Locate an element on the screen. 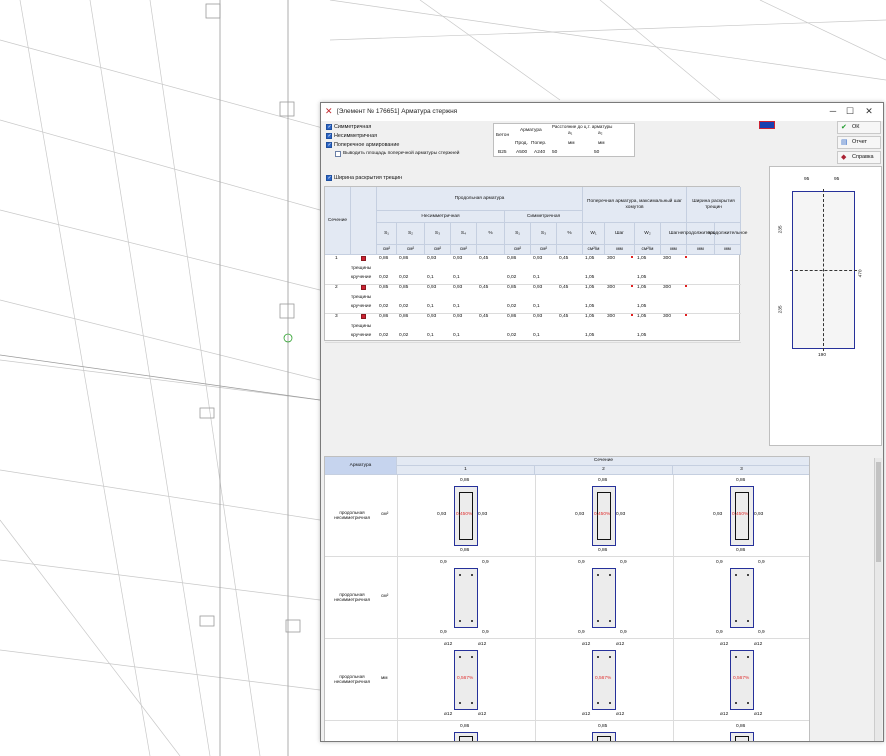  col-unit-6: см² is located at coordinates (544, 250).